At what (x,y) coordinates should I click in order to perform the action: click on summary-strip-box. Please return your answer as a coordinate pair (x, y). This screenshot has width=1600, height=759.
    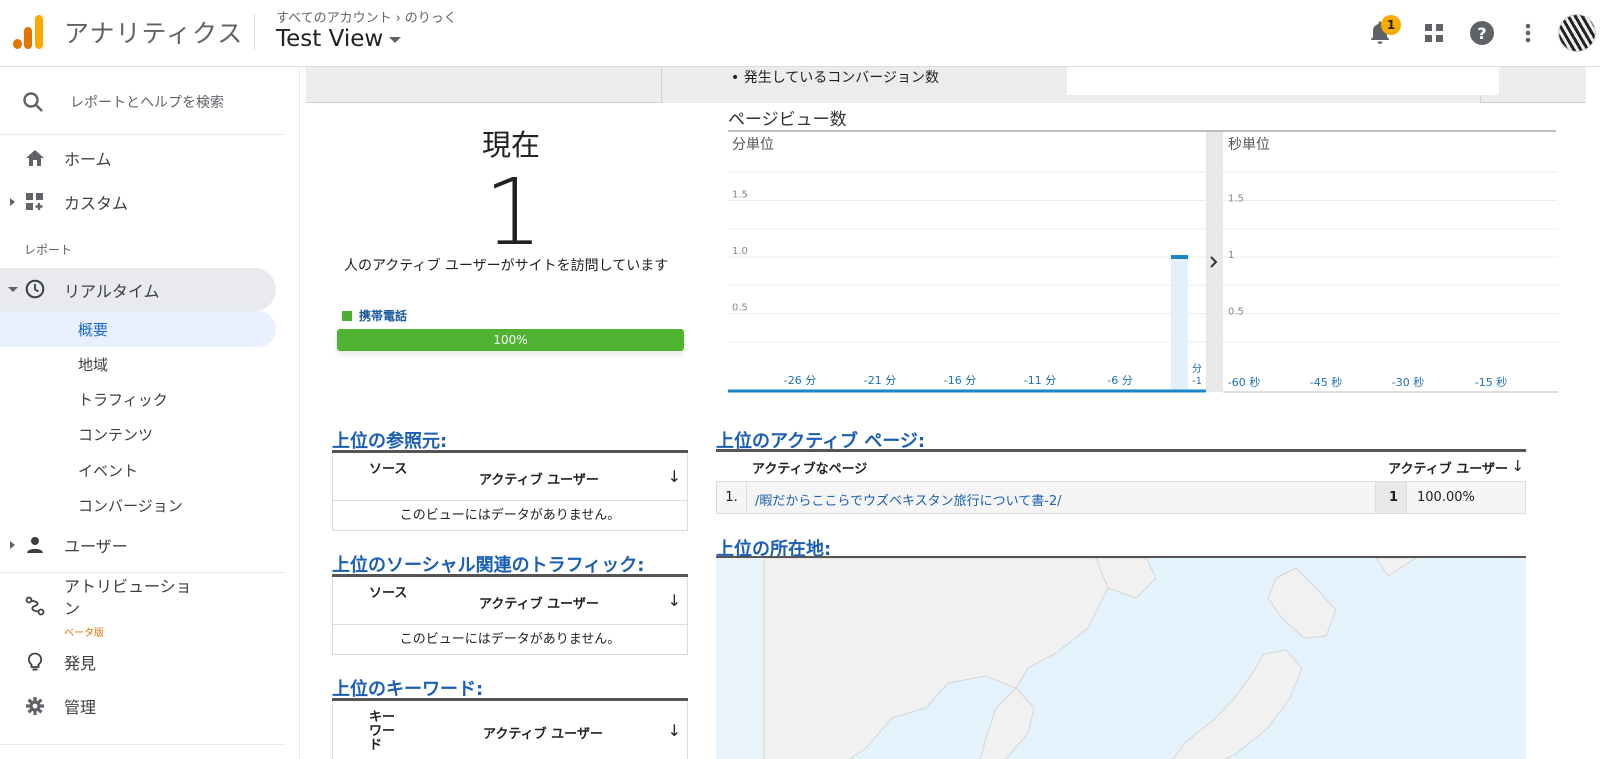
    Looking at the image, I should click on (1283, 81).